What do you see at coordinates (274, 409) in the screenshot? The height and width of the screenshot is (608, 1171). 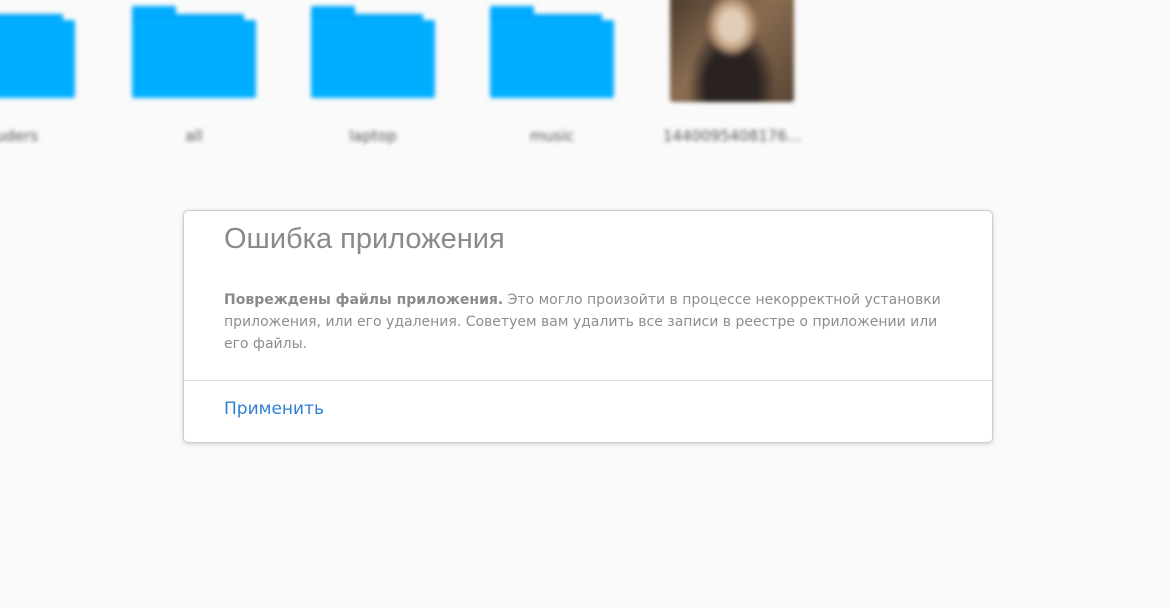 I see `apply-button: Применить` at bounding box center [274, 409].